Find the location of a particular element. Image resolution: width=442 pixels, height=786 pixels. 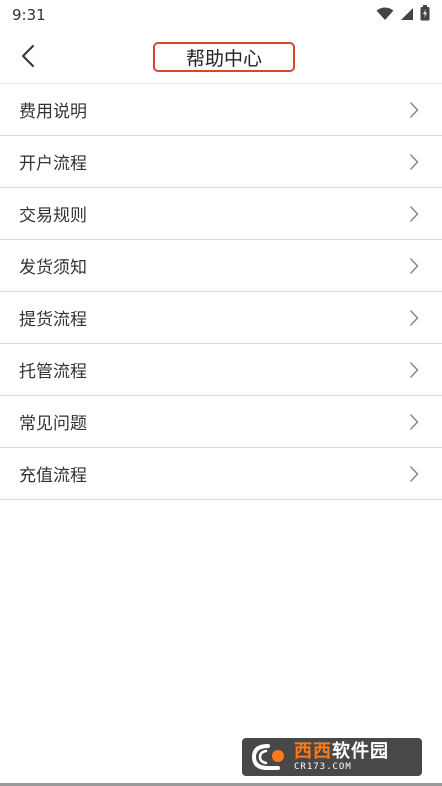

menu-item-faq: 常见问题 is located at coordinates (221, 422).